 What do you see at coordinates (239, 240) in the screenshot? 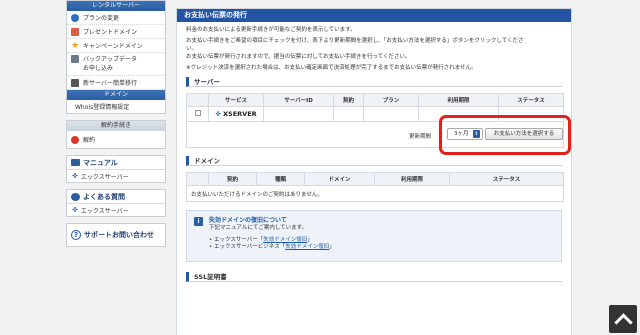
I see `link-prefix: エックスサーバー「` at bounding box center [239, 240].